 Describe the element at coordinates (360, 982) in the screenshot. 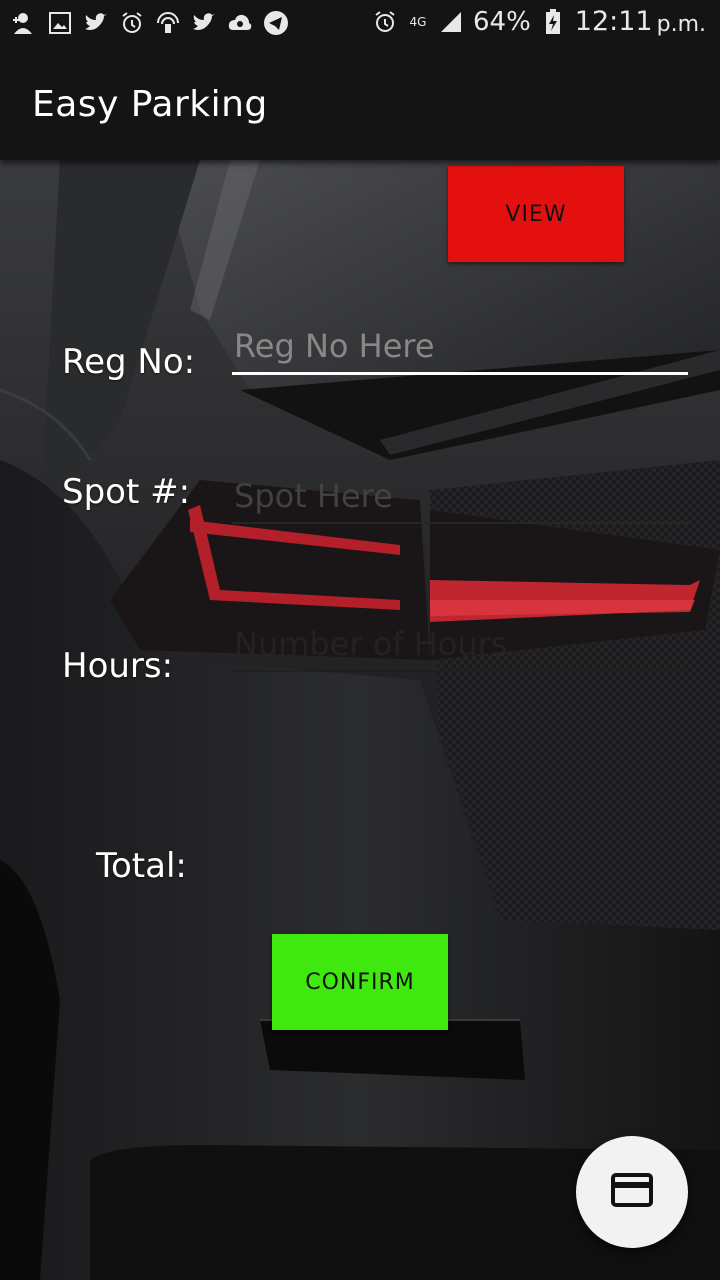

I see `confirm-button: CONFIRM` at that location.